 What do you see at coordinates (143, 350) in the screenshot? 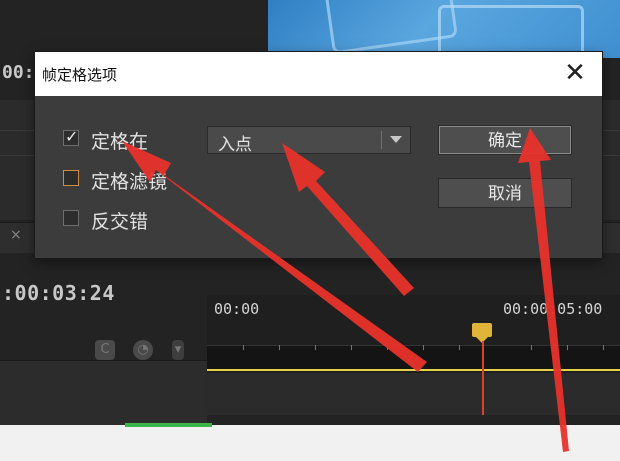
I see `marker-icon: ◔` at bounding box center [143, 350].